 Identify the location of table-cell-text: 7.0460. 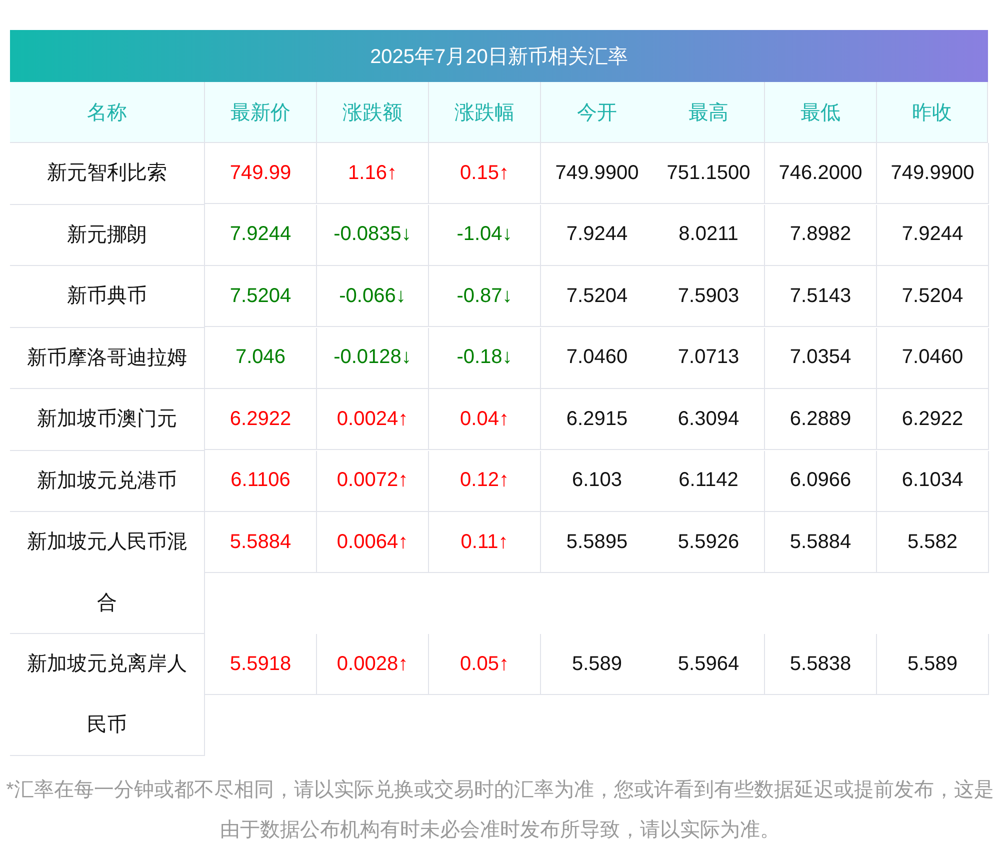
(597, 357).